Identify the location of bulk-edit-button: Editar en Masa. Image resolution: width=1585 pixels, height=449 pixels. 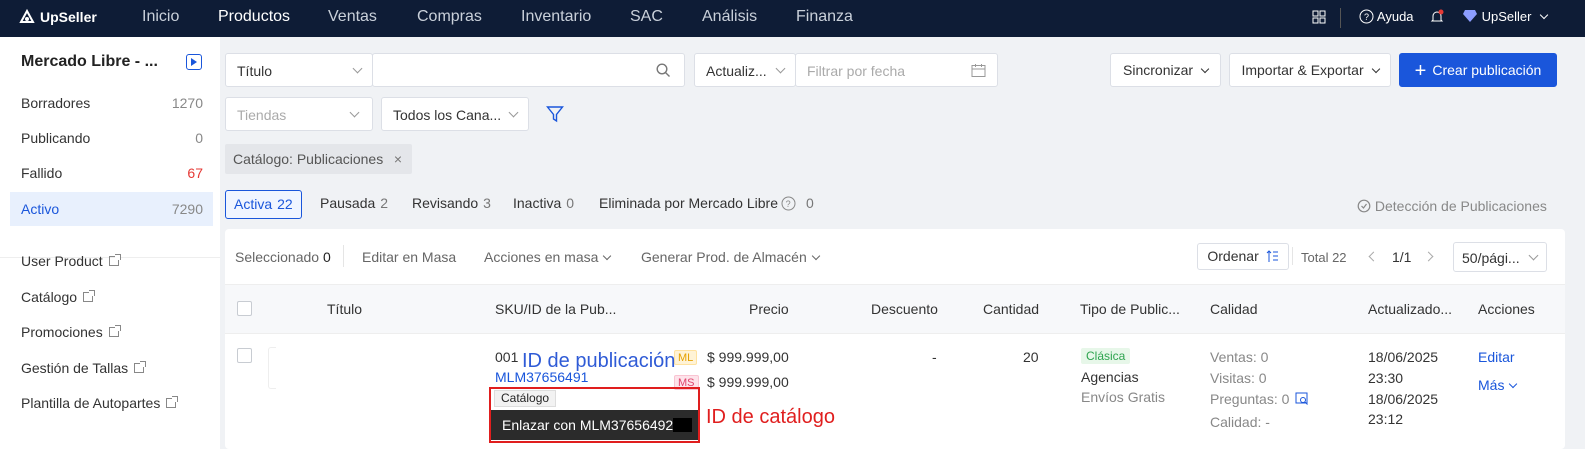
(409, 257).